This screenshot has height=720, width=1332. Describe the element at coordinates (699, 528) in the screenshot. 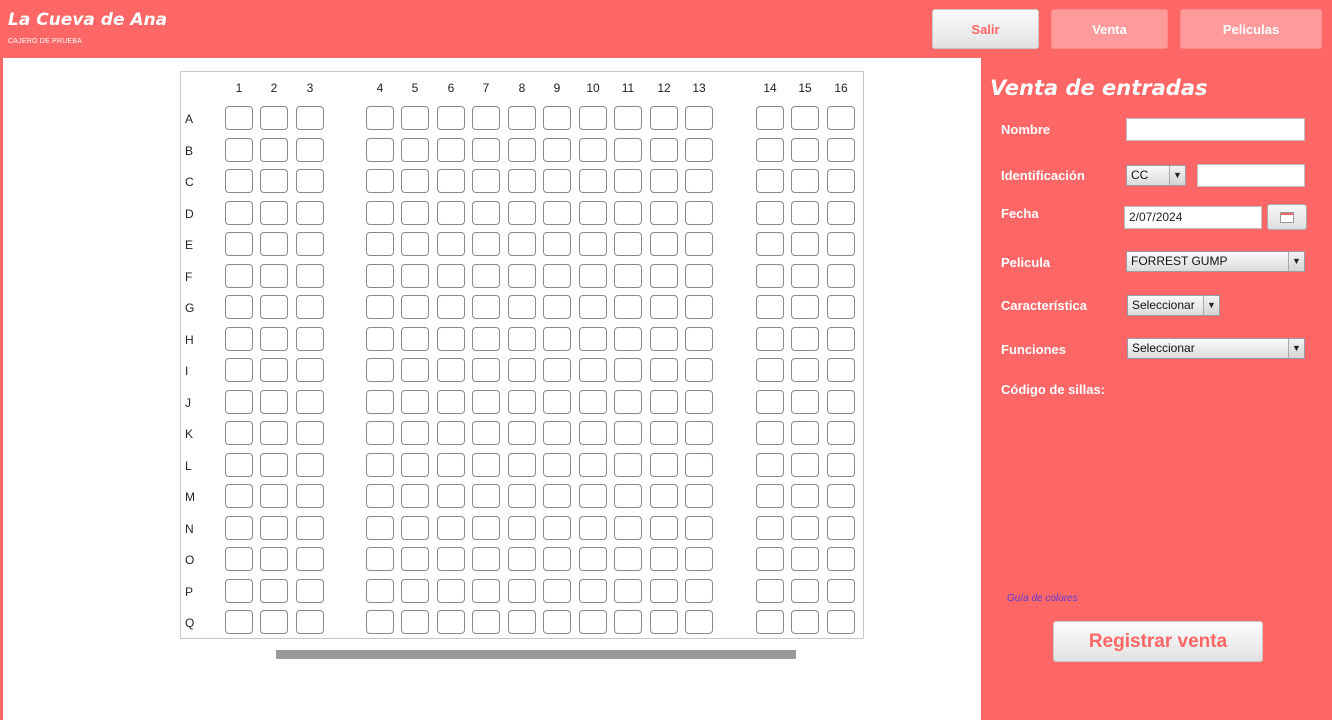

I see `seat-N13` at that location.